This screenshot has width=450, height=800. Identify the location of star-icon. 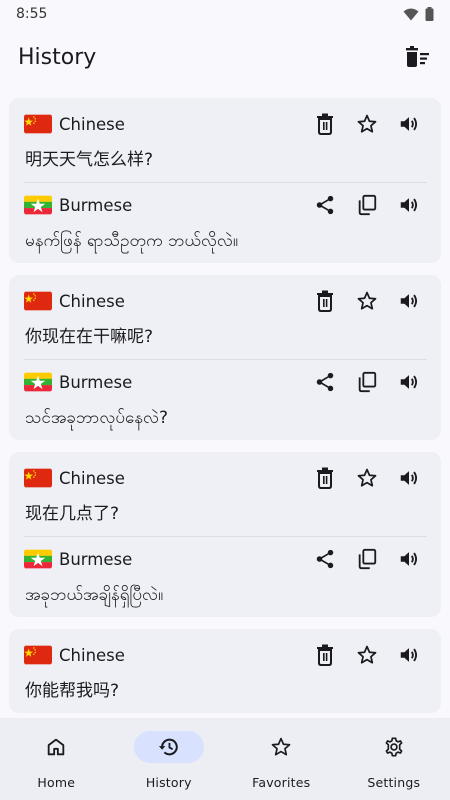
(281, 746).